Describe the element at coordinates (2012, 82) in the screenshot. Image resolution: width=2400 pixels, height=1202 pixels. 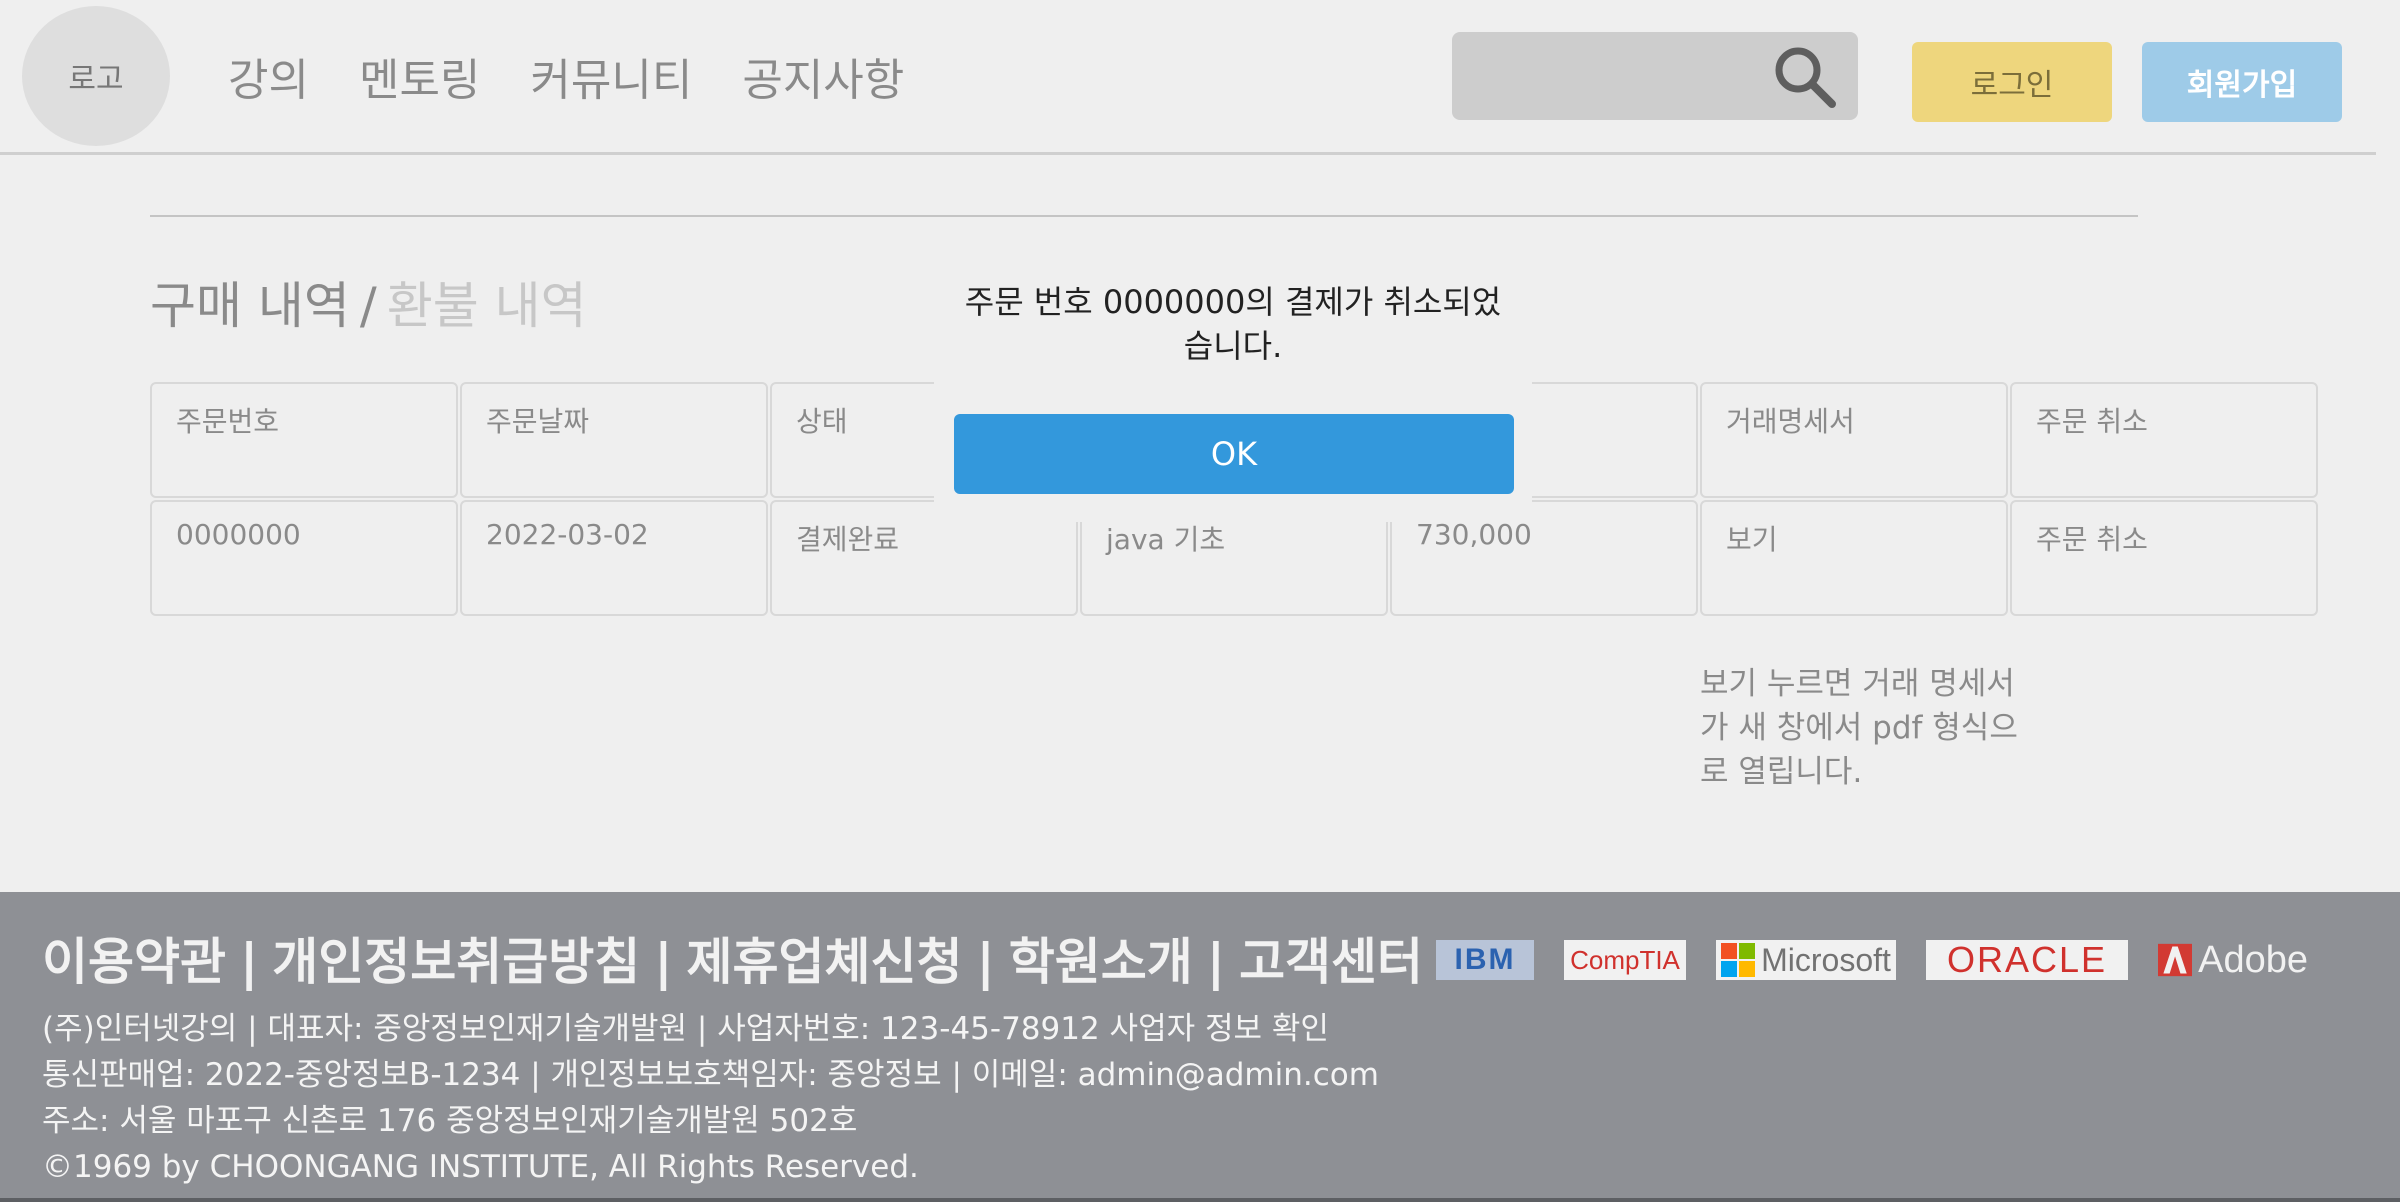
I see `login-button: 로그인` at that location.